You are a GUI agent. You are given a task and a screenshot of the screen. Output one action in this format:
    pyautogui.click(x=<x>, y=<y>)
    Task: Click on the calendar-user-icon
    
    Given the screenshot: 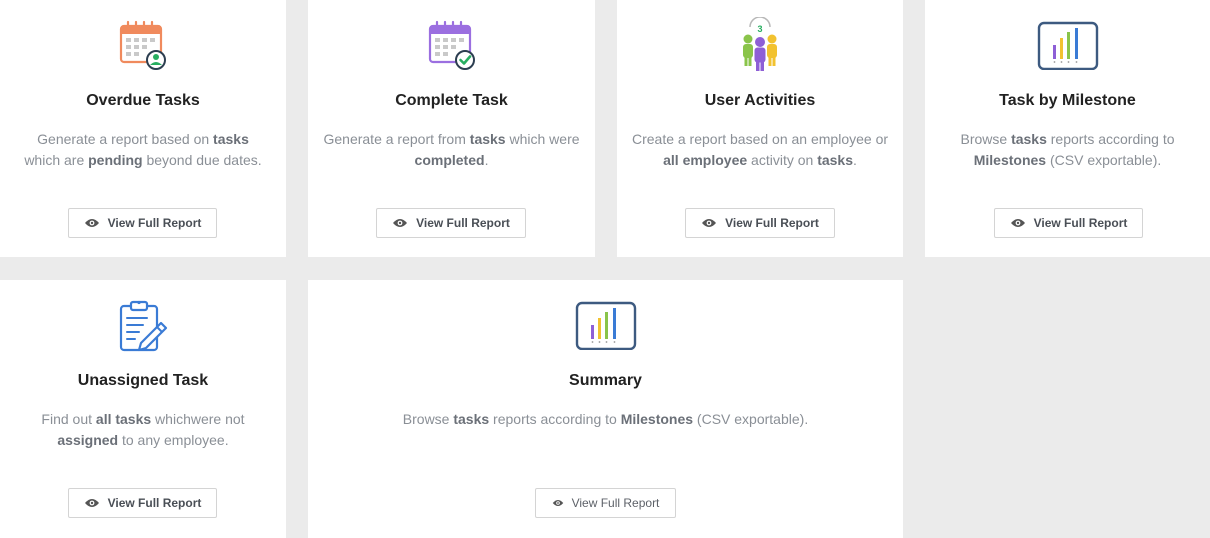 What is the action you would take?
    pyautogui.click(x=143, y=44)
    